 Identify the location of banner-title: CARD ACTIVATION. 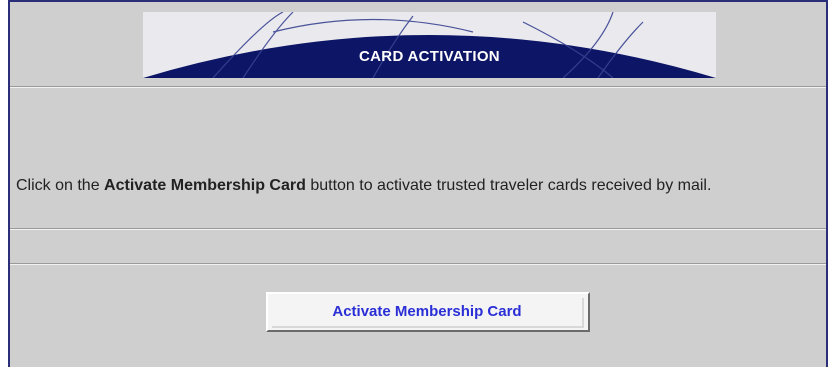
(429, 56).